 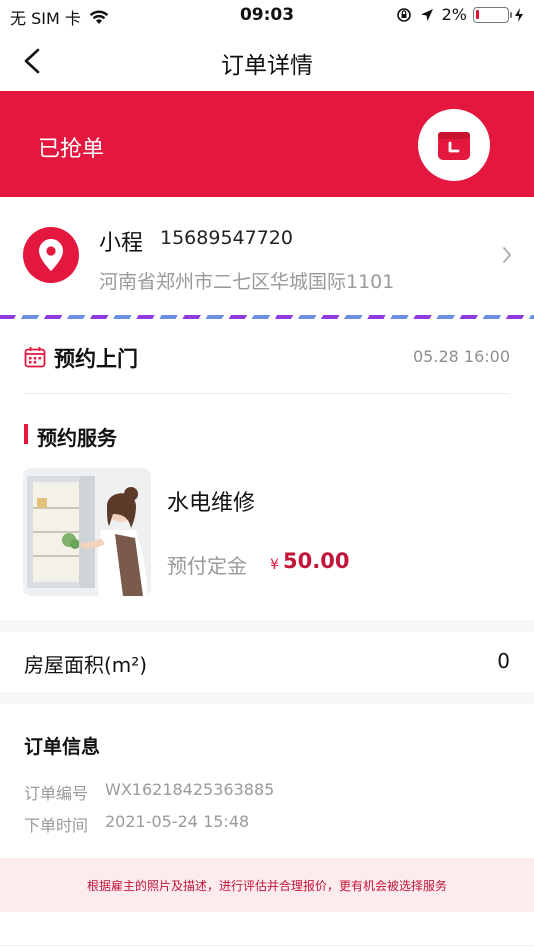 What do you see at coordinates (274, 565) in the screenshot?
I see `currency-symbol: ¥` at bounding box center [274, 565].